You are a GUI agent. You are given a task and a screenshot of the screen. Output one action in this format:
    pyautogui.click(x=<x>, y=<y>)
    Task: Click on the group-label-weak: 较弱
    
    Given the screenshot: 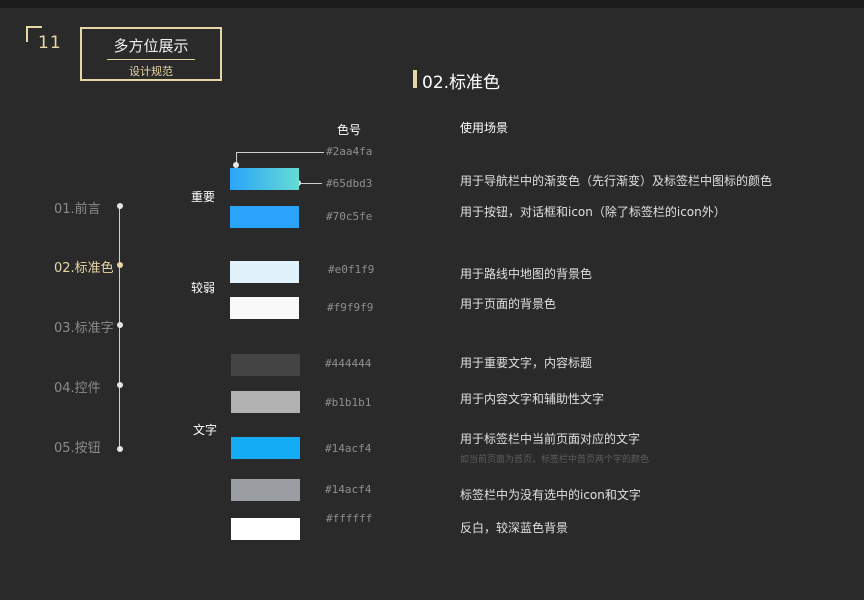 What is the action you would take?
    pyautogui.click(x=203, y=288)
    